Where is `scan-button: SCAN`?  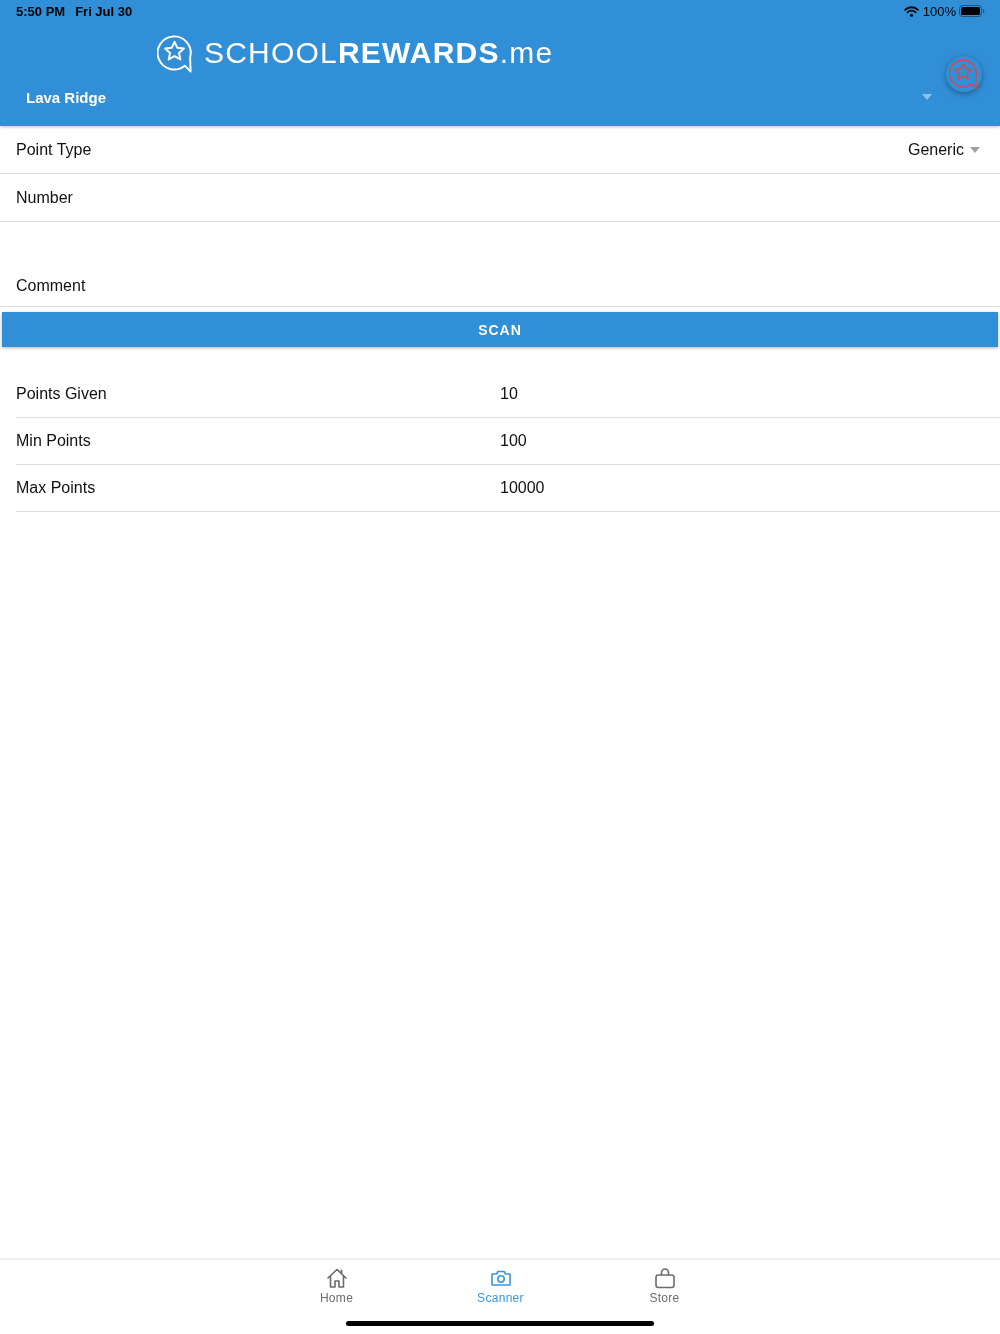 scan-button: SCAN is located at coordinates (500, 329).